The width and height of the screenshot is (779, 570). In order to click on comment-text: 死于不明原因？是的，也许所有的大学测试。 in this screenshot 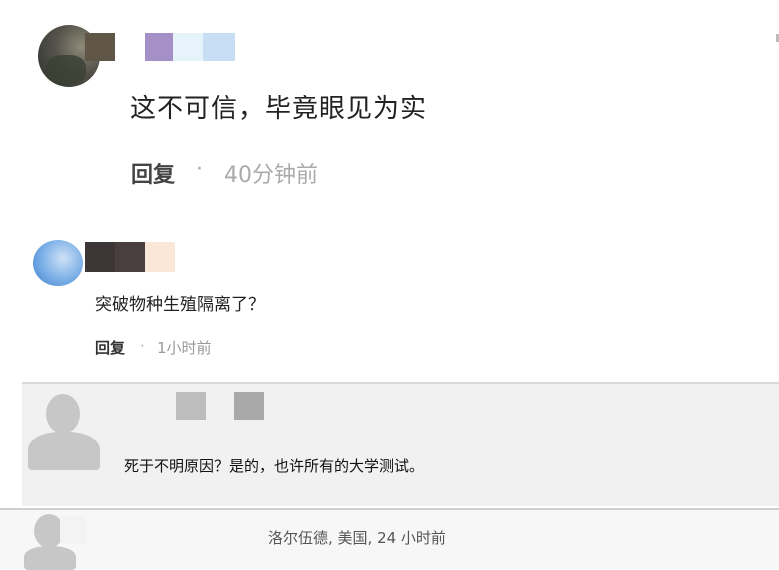, I will do `click(274, 466)`.